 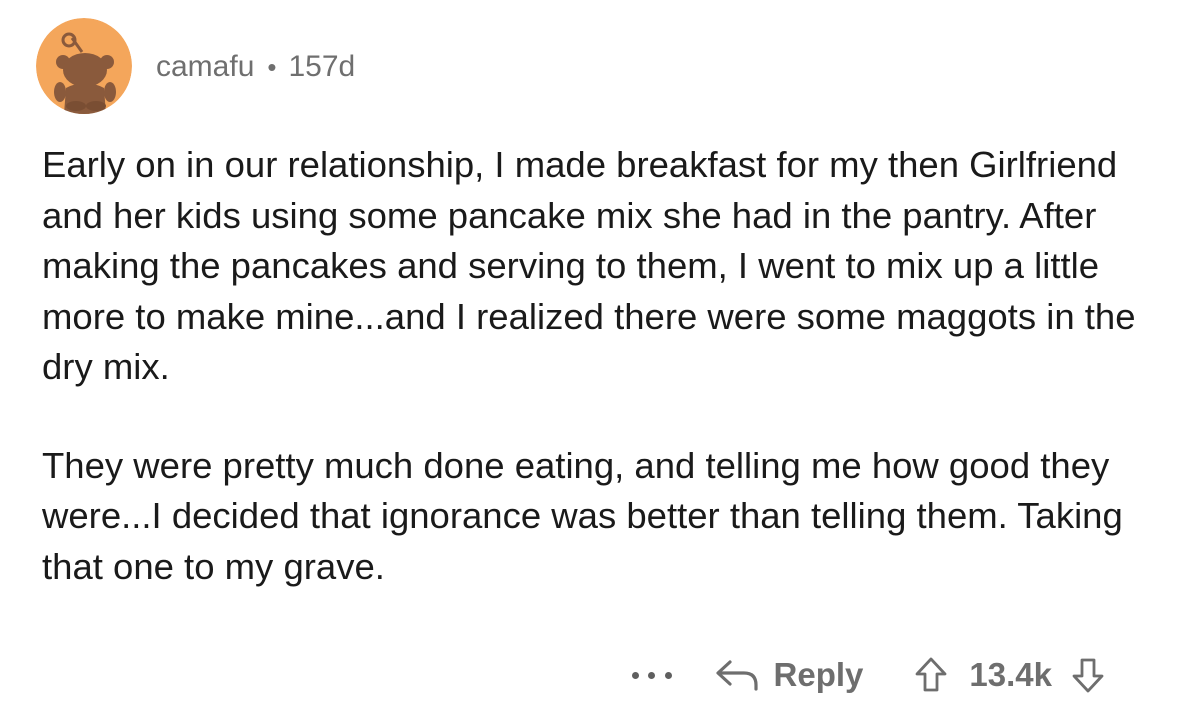 What do you see at coordinates (635, 675) in the screenshot?
I see `ellipsis-icon` at bounding box center [635, 675].